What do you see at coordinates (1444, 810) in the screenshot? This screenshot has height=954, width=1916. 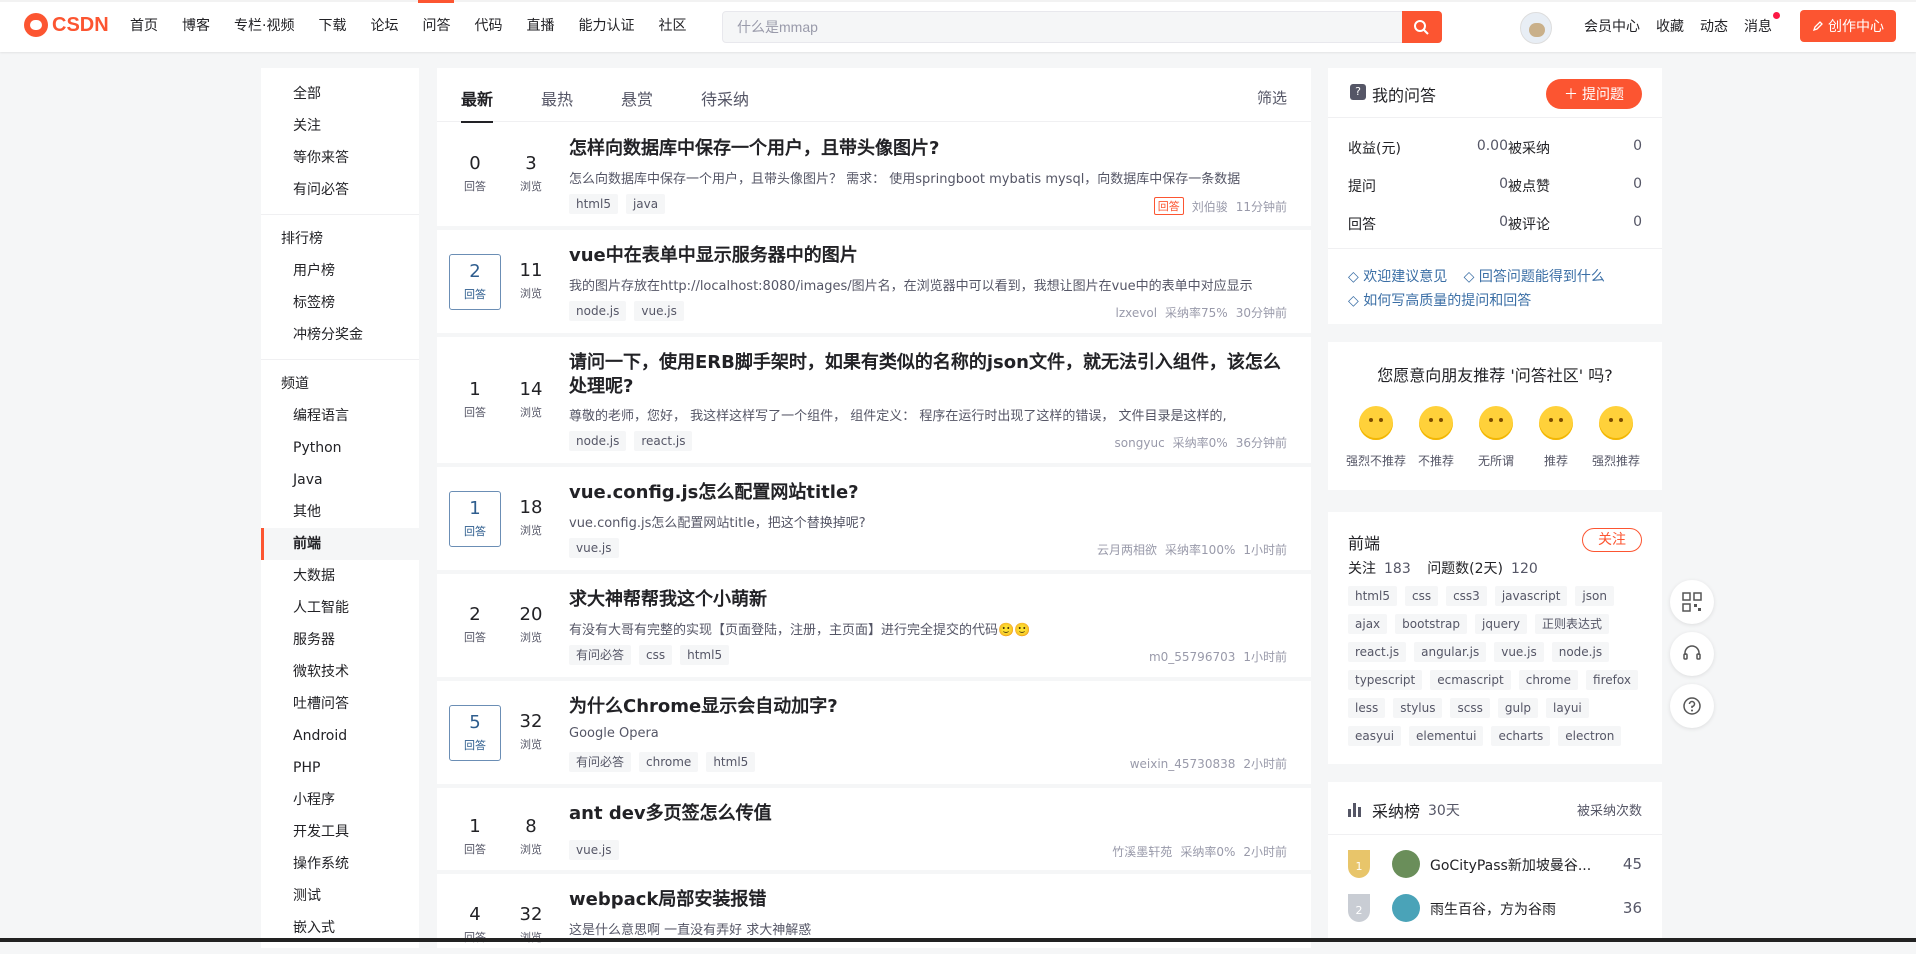 I see `rank-period: 30天` at bounding box center [1444, 810].